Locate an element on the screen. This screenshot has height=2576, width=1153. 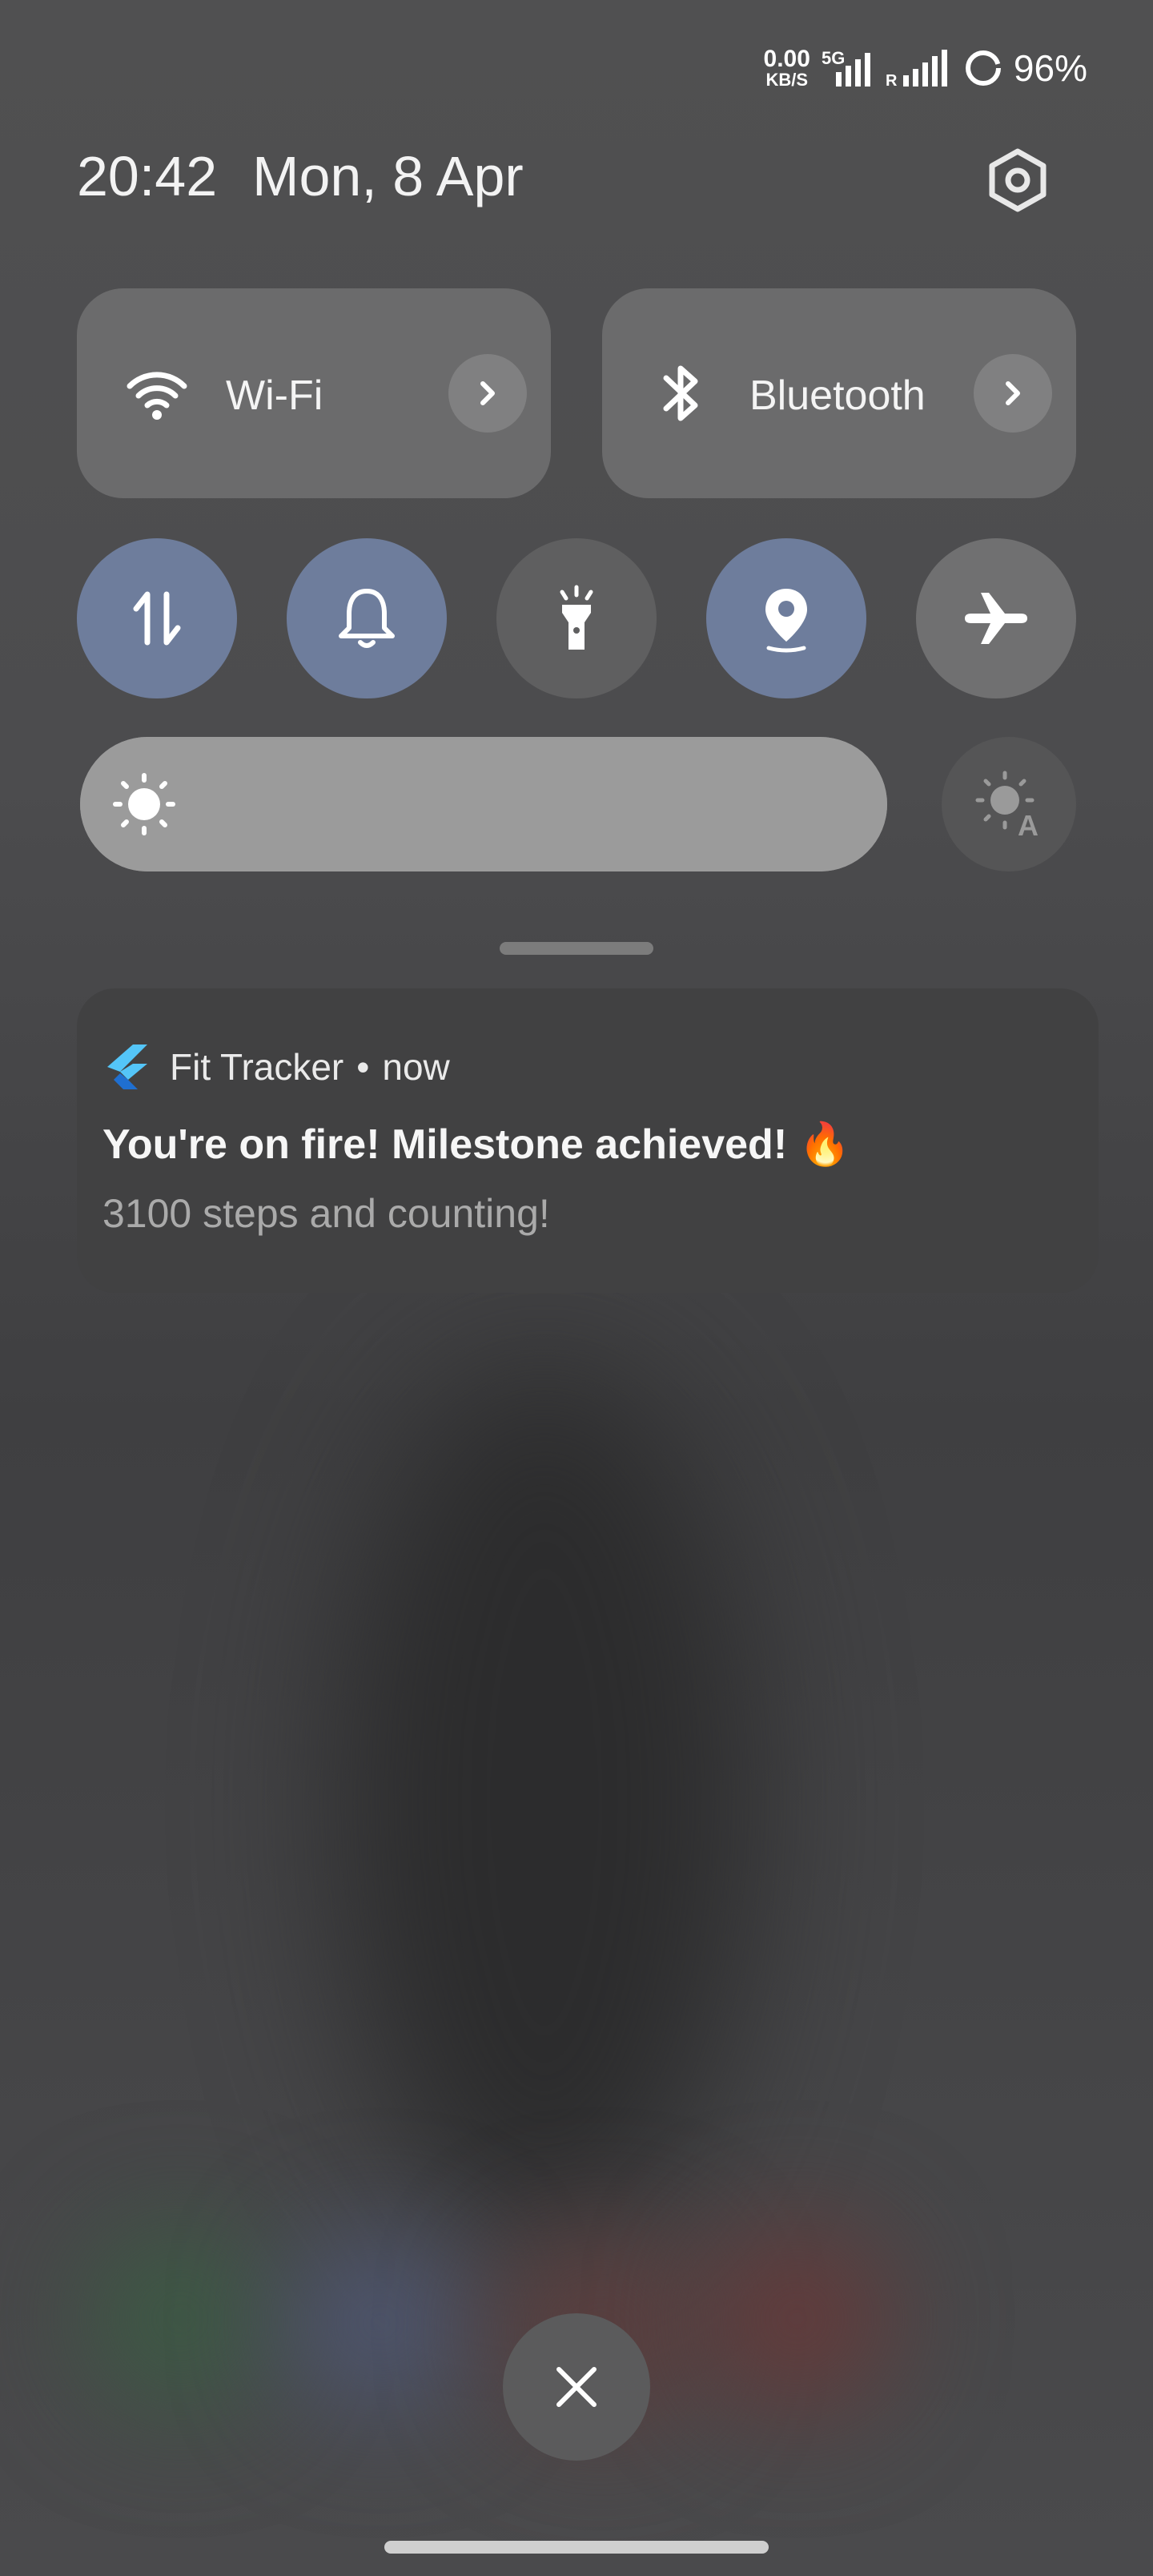
data-arrows-icon is located at coordinates (157, 618).